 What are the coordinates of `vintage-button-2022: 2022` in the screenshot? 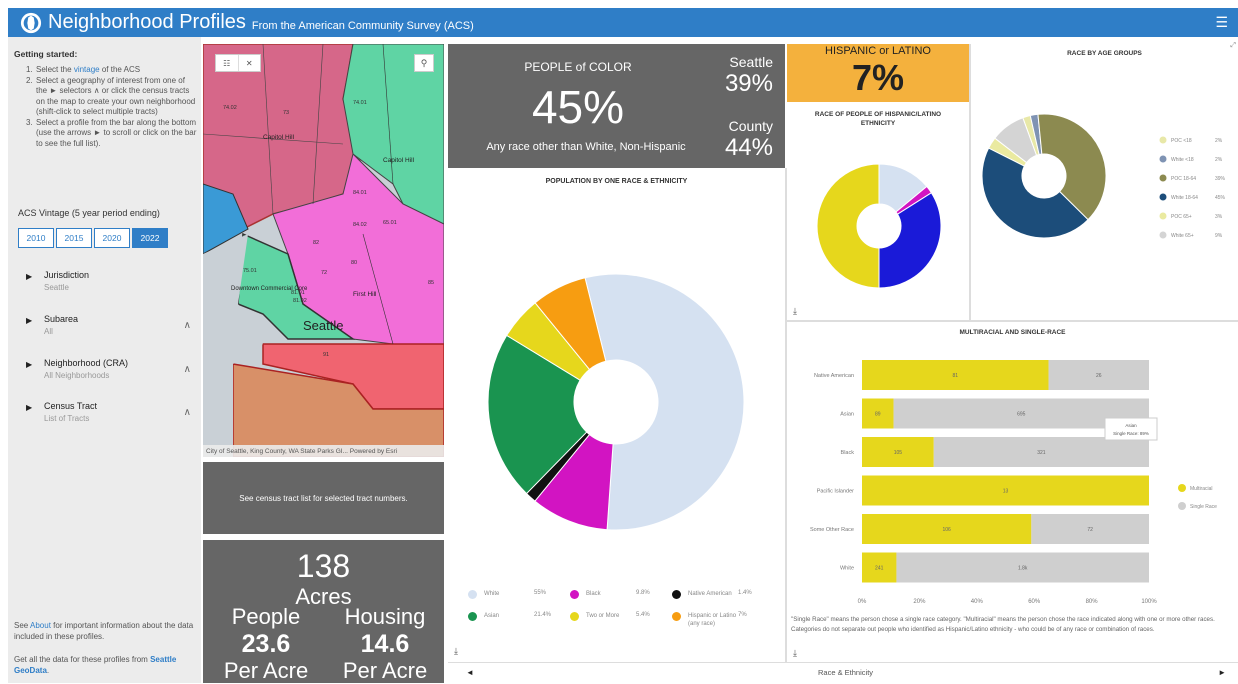 It's located at (150, 238).